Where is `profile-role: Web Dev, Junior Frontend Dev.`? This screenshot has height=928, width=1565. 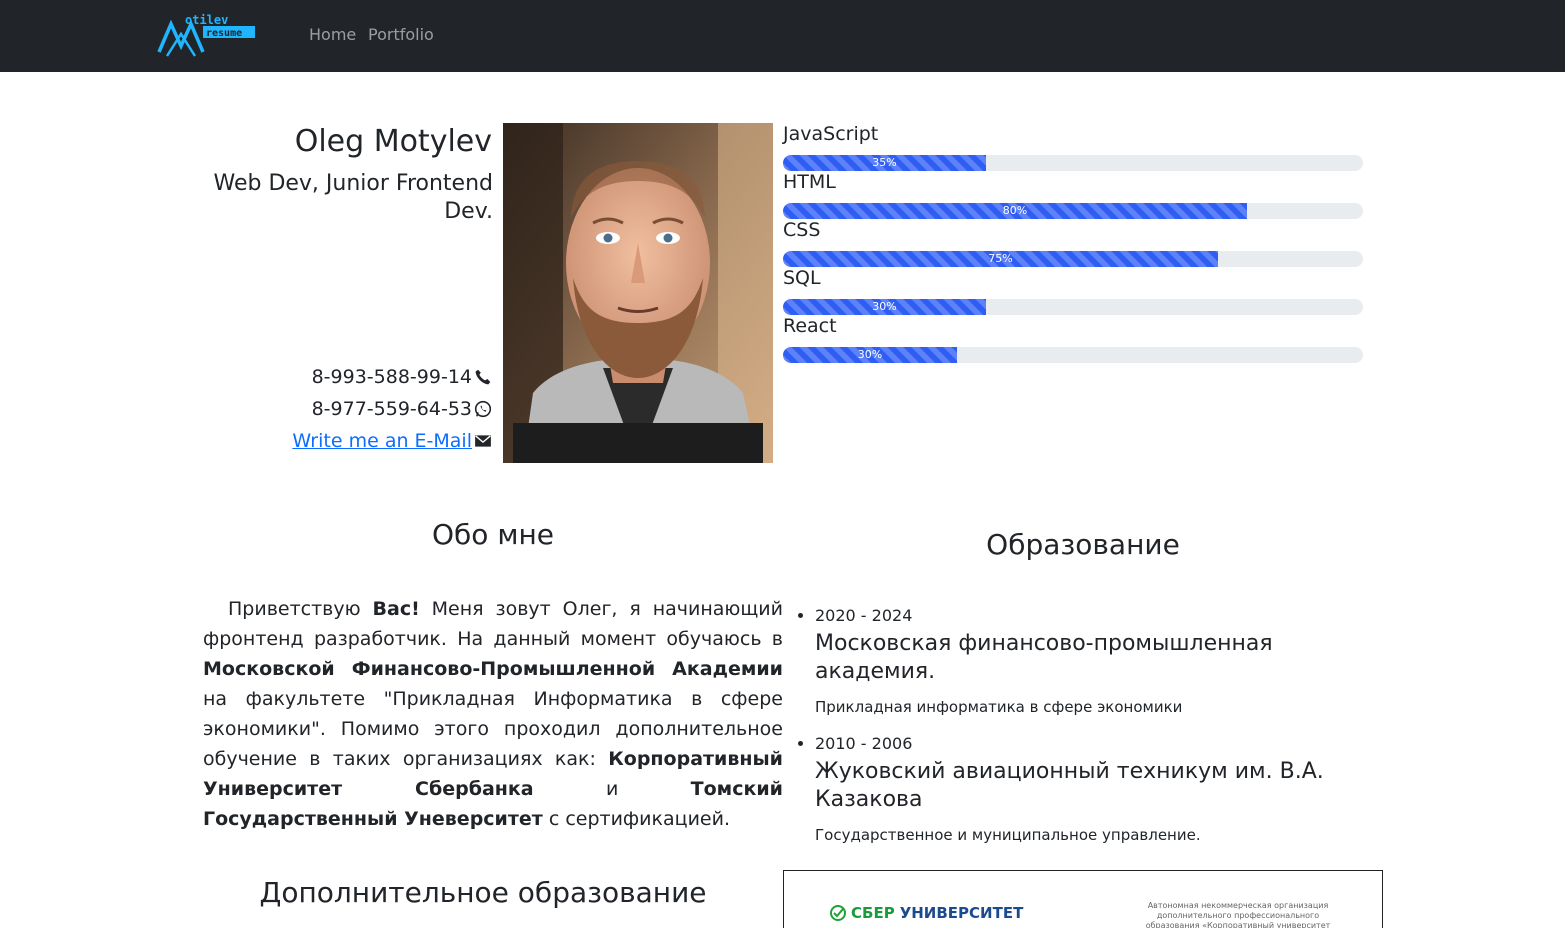 profile-role: Web Dev, Junior Frontend Dev. is located at coordinates (353, 197).